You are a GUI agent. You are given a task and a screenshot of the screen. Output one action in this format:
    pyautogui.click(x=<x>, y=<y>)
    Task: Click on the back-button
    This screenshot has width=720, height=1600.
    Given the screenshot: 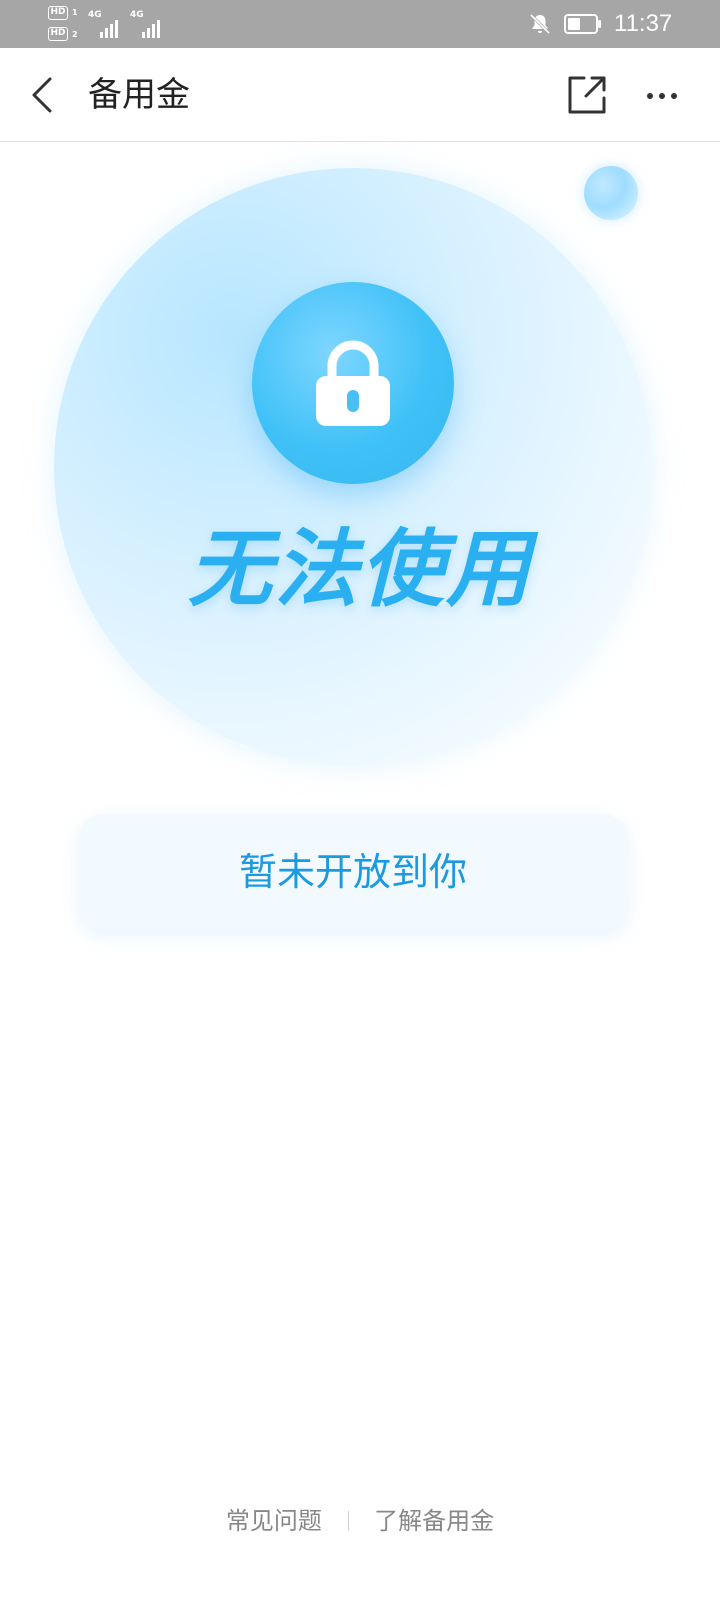 What is the action you would take?
    pyautogui.click(x=45, y=95)
    